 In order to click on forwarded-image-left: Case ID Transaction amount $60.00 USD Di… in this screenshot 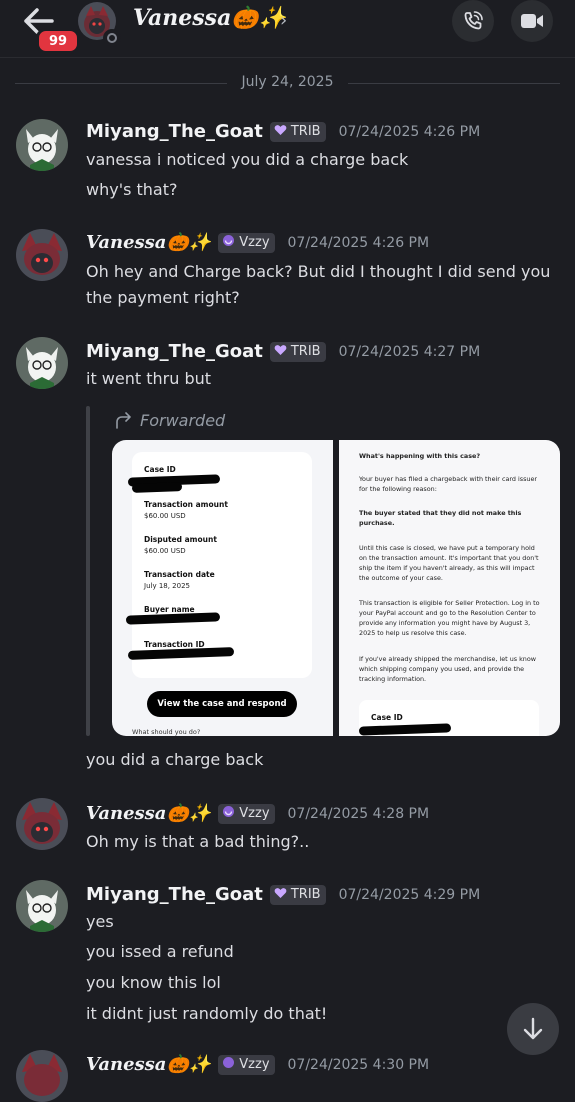, I will do `click(222, 588)`.